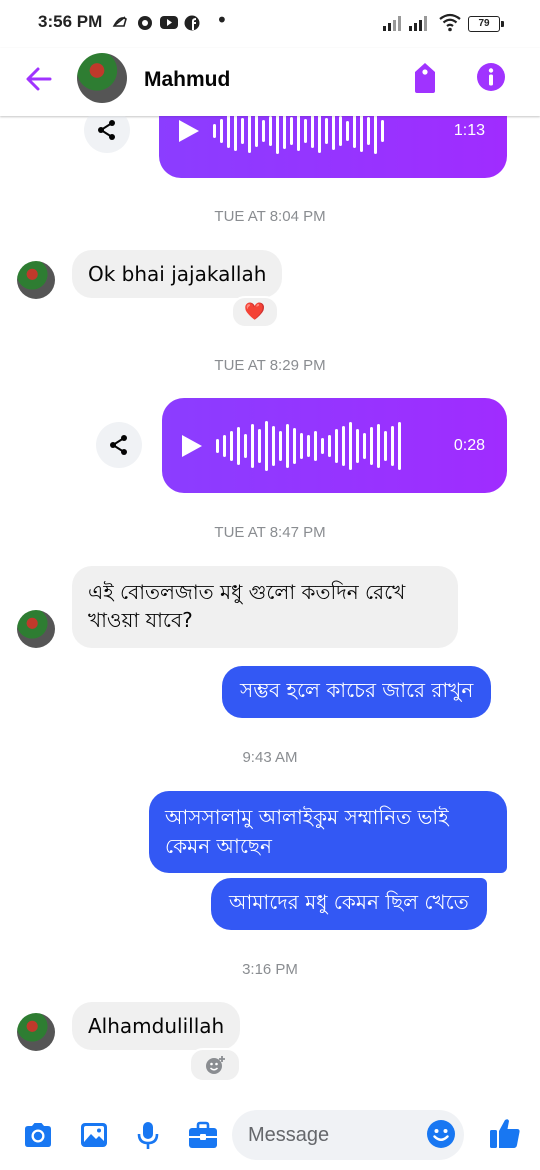 The image size is (540, 1170). What do you see at coordinates (491, 77) in the screenshot?
I see `info-icon` at bounding box center [491, 77].